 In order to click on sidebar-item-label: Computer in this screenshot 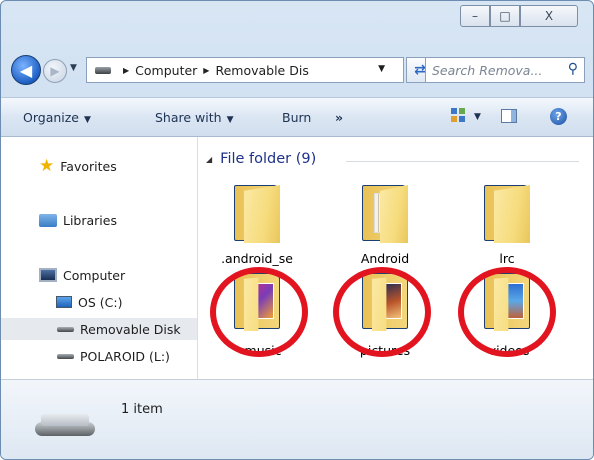, I will do `click(94, 275)`.